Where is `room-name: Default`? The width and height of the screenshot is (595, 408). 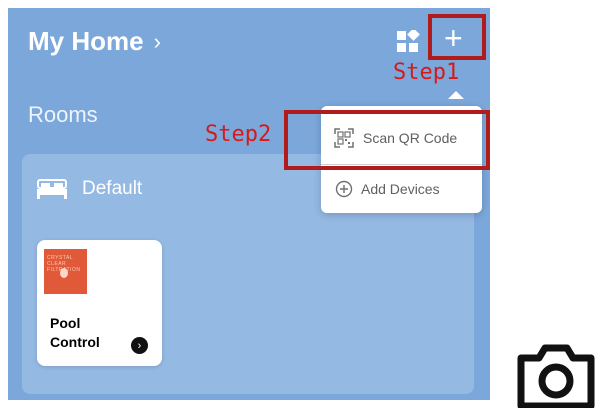 room-name: Default is located at coordinates (112, 188).